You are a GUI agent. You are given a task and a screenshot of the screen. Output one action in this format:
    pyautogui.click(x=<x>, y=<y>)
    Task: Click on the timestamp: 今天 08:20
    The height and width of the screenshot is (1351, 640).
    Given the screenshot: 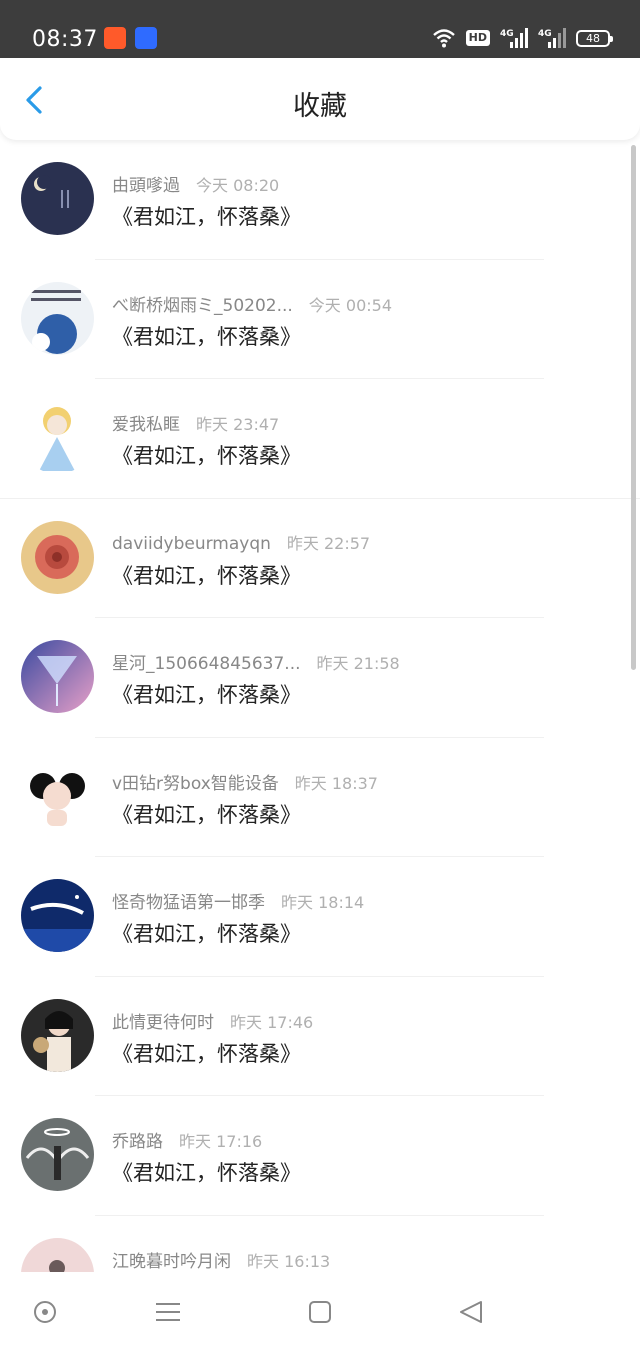 What is the action you would take?
    pyautogui.click(x=238, y=185)
    